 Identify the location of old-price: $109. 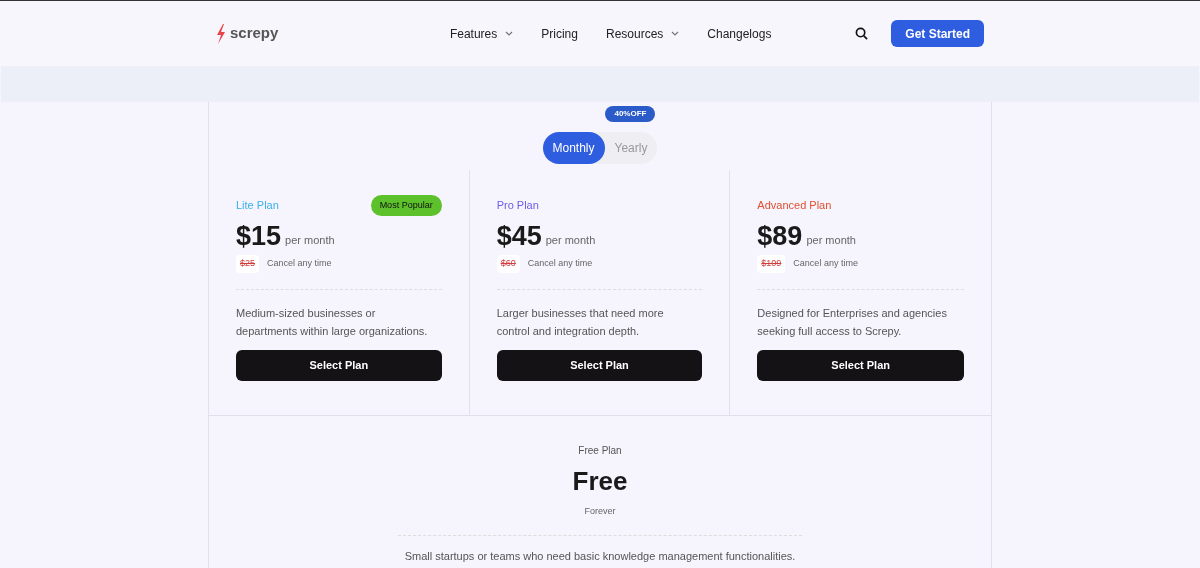
(771, 264).